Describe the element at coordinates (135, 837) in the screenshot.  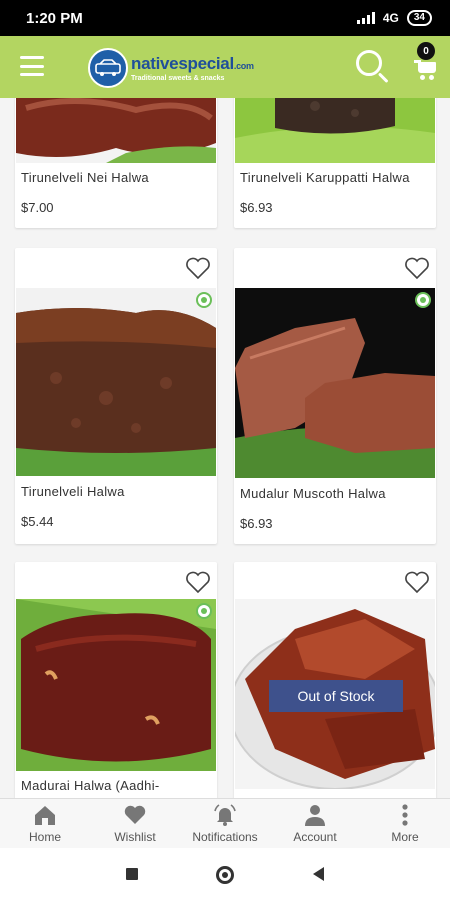
I see `nav-label: Wishlist` at that location.